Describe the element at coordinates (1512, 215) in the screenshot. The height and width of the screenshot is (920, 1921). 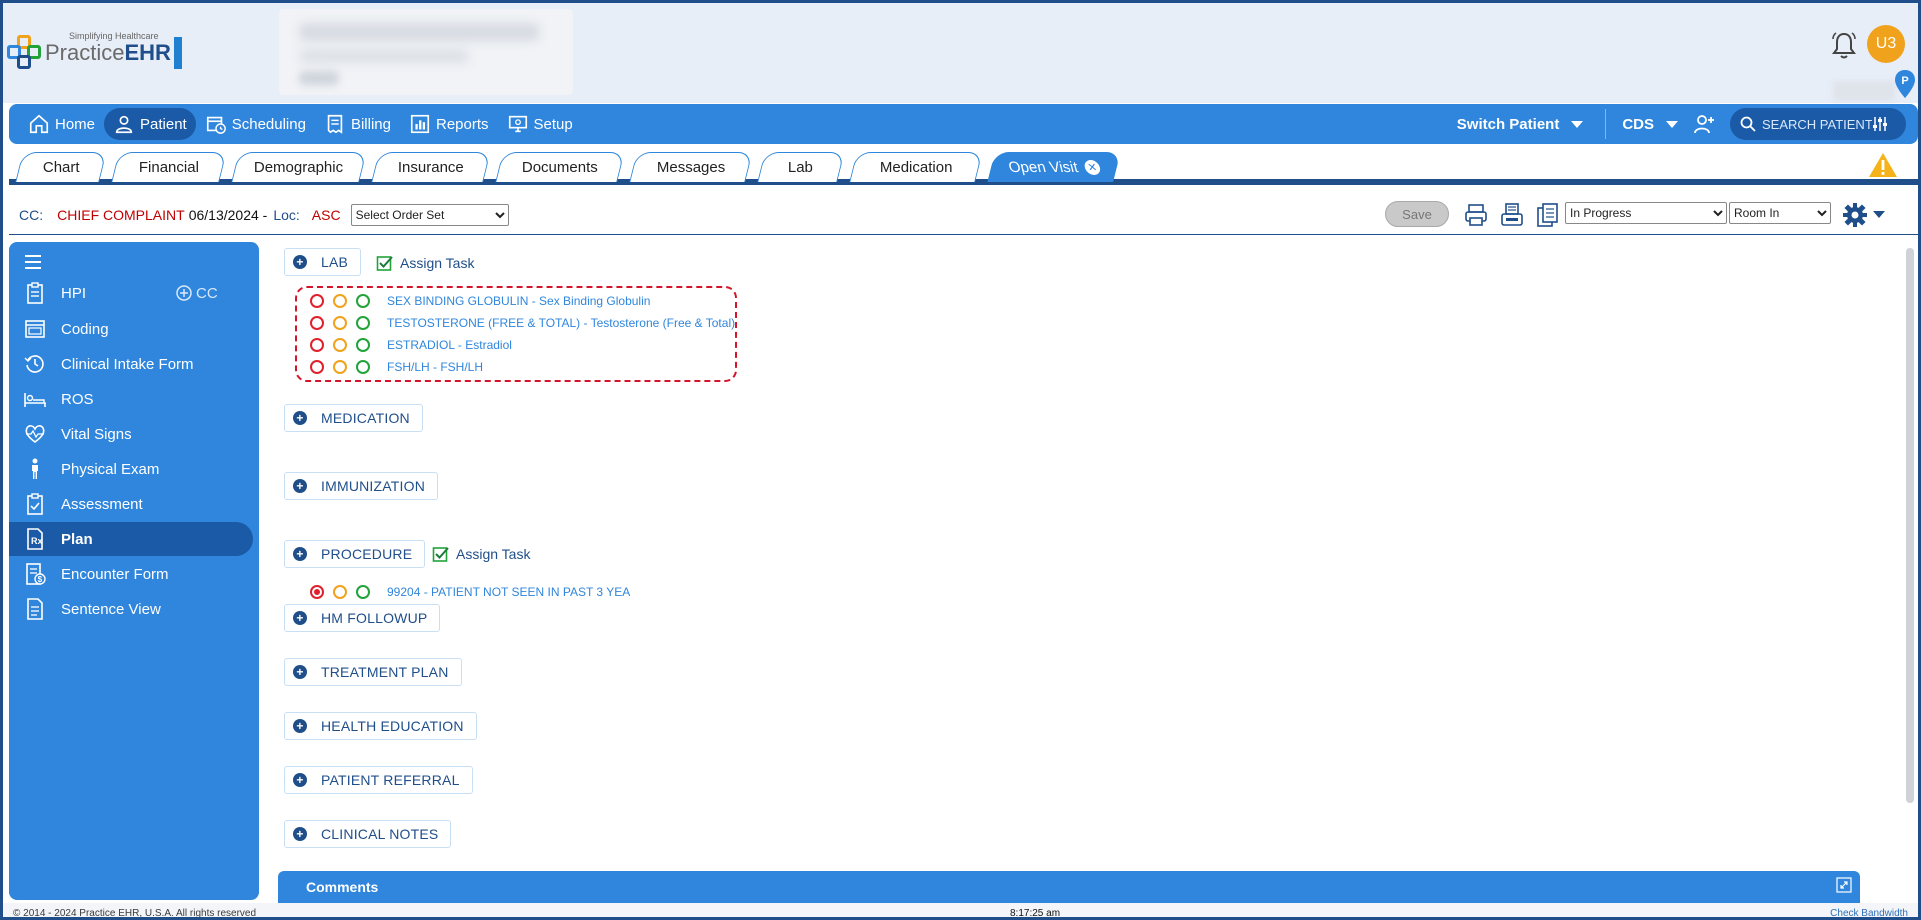
I see `fax-icon` at that location.